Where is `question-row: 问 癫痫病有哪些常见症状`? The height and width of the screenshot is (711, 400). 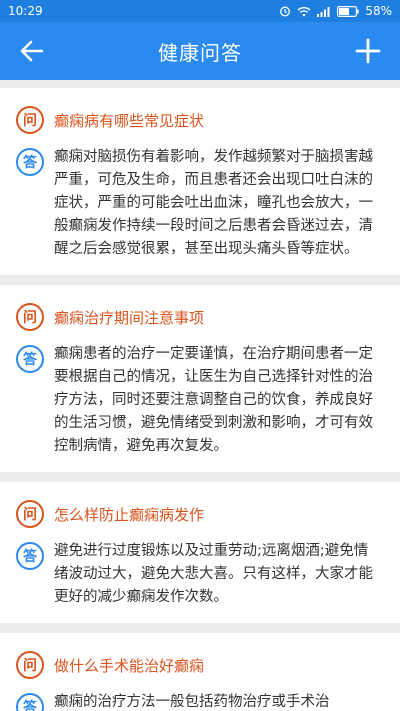 question-row: 问 癫痫病有哪些常见症状 is located at coordinates (199, 120).